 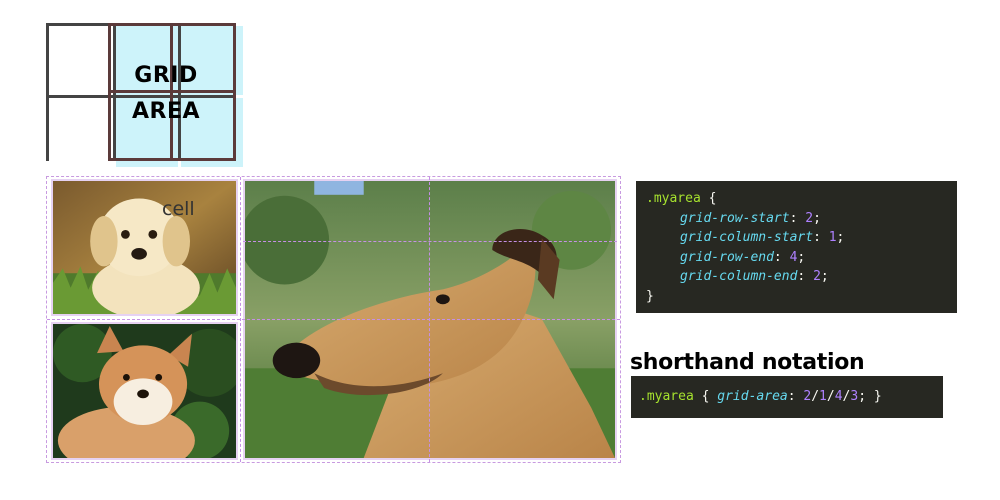 What do you see at coordinates (144, 391) in the screenshot?
I see `shiba-photo` at bounding box center [144, 391].